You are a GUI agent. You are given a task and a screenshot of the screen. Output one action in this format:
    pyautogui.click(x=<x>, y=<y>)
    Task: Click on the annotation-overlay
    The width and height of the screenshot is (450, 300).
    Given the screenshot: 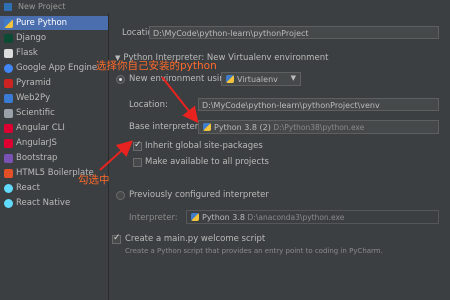 What is the action you would take?
    pyautogui.click(x=149, y=123)
    